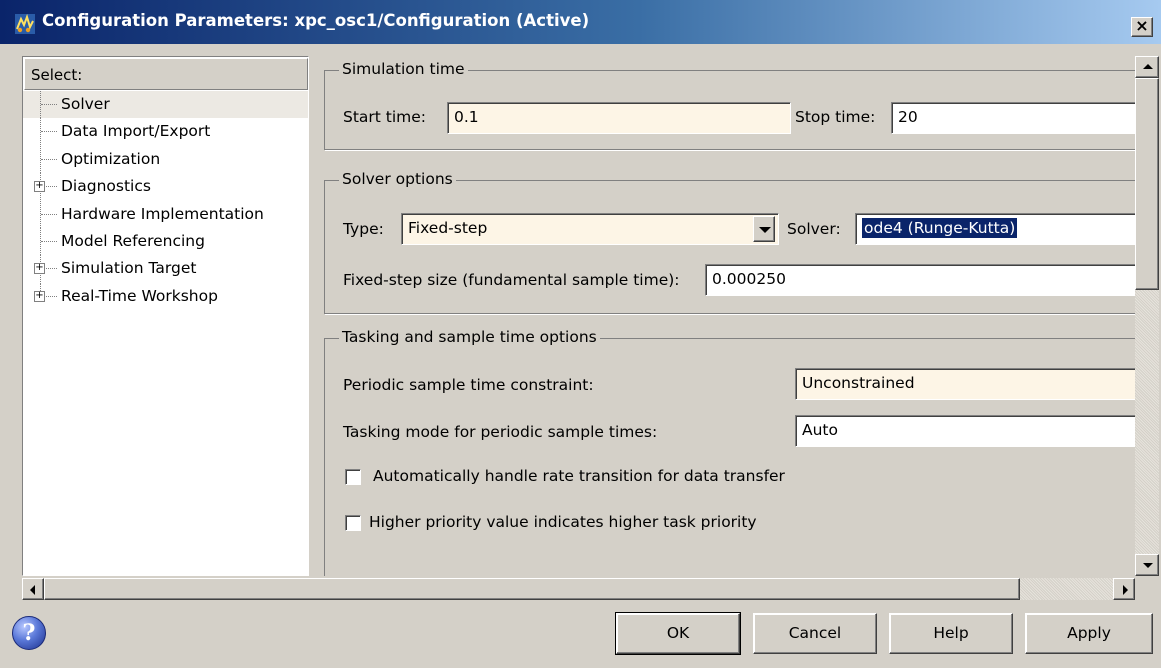 This screenshot has height=668, width=1161. Describe the element at coordinates (619, 118) in the screenshot. I see `start-time-input: 0.1` at that location.